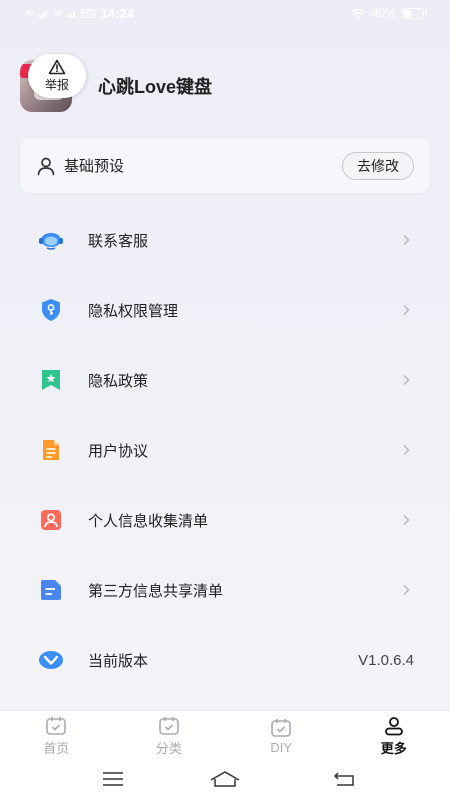 The height and width of the screenshot is (800, 450). Describe the element at coordinates (155, 87) in the screenshot. I see `app-name: 心跳Love键盘` at that location.